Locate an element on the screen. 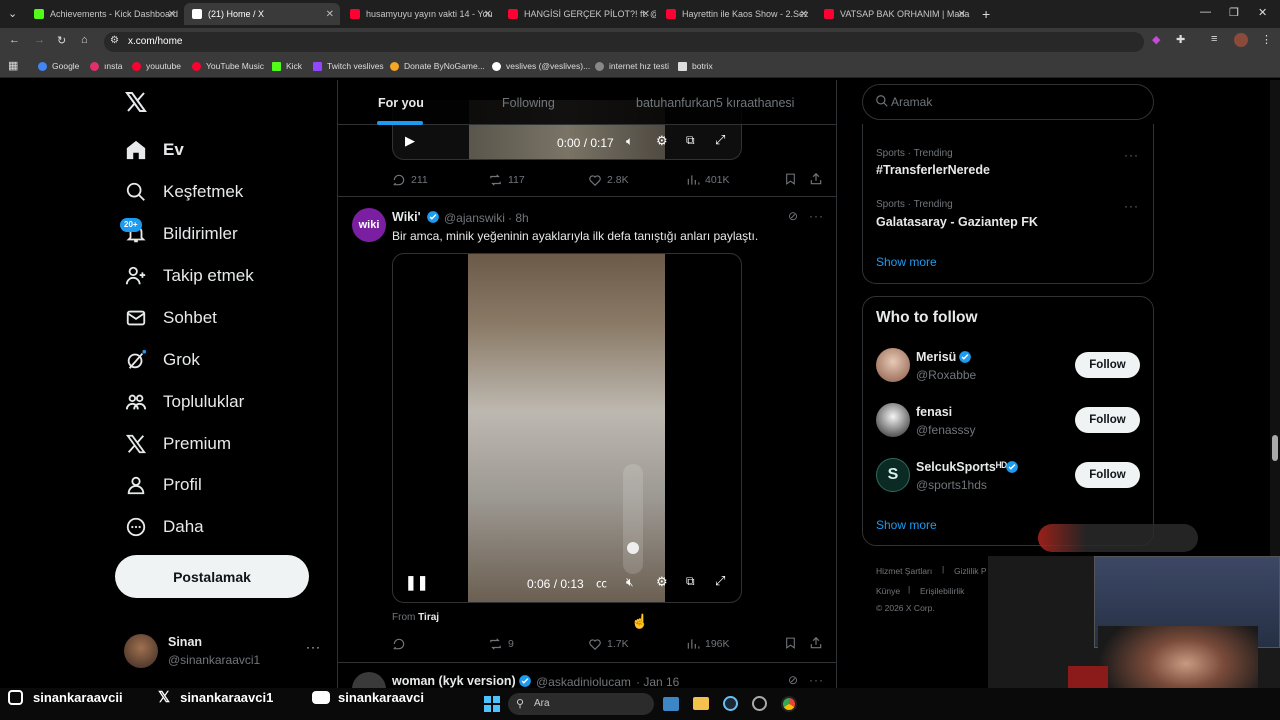  post-author-name: Wiki' is located at coordinates (406, 217).